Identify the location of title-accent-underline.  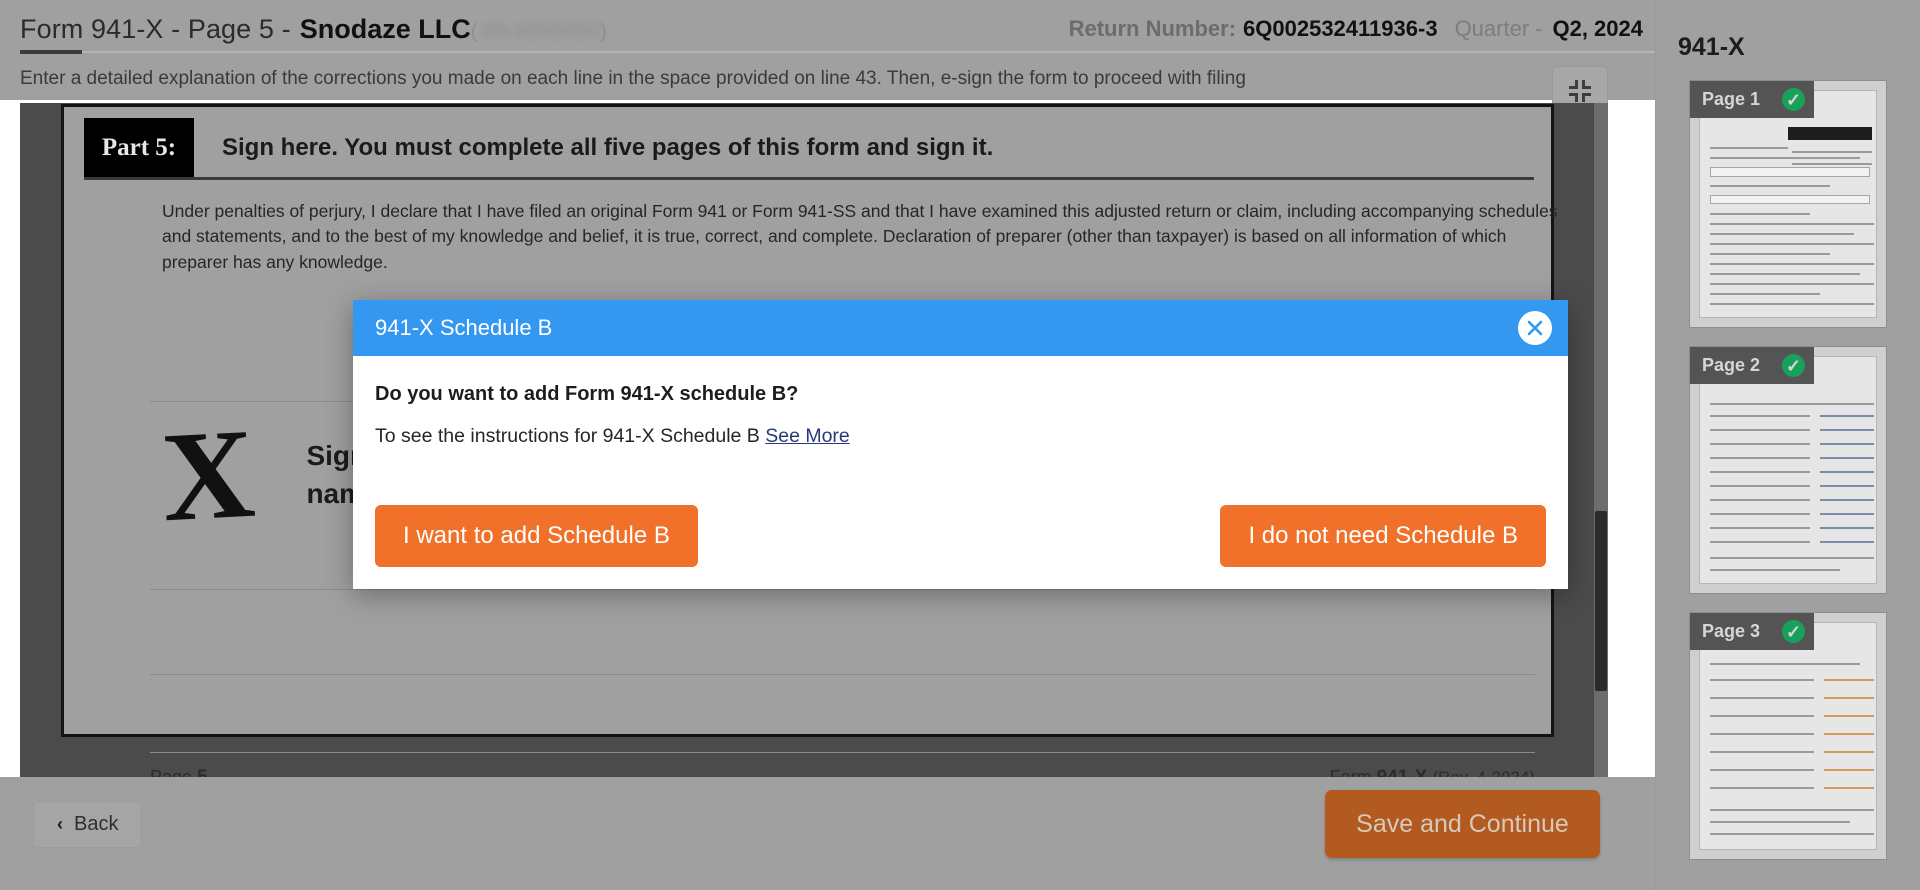
(51, 52).